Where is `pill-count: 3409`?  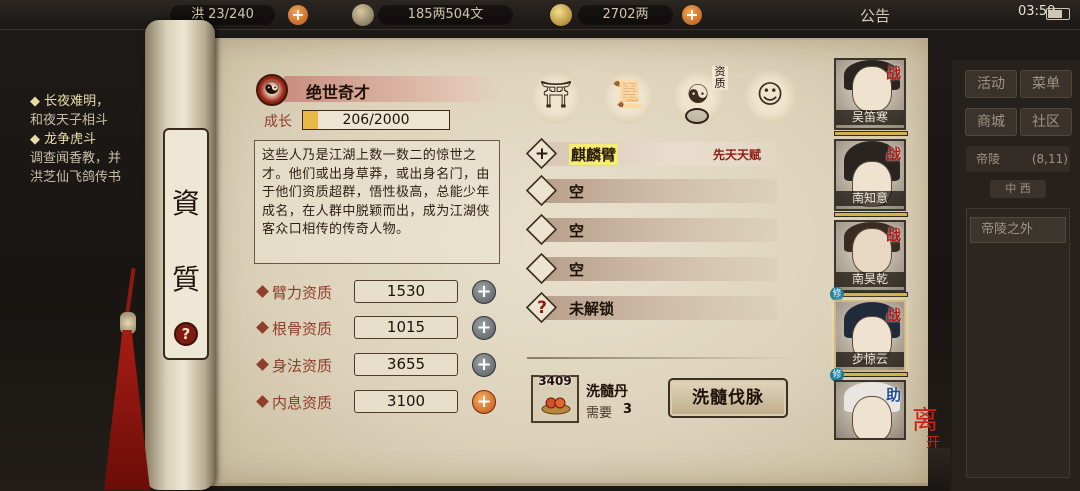 pill-count: 3409 is located at coordinates (555, 381).